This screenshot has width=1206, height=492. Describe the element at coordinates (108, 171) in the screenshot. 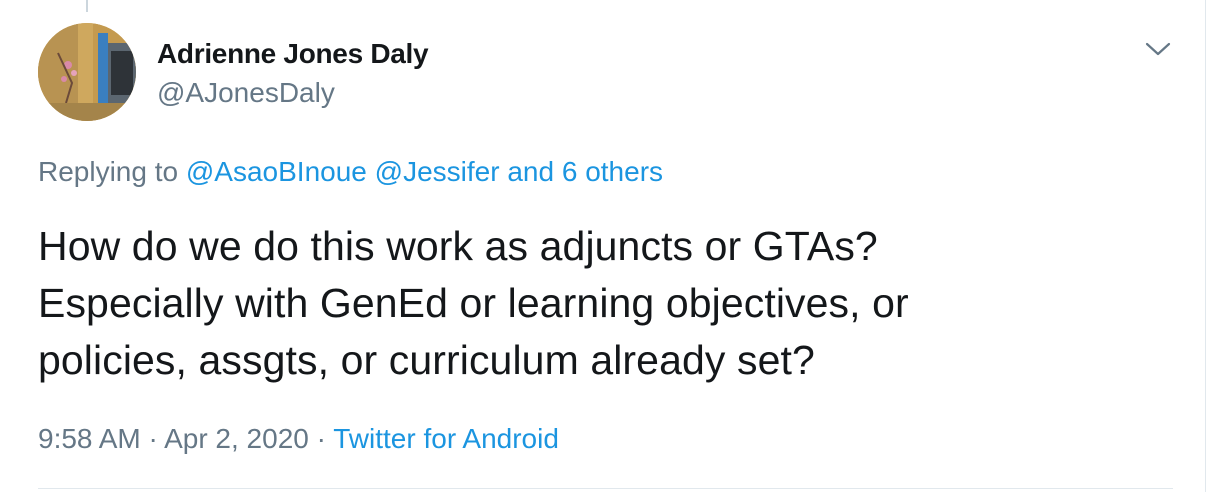

I see `replying-to-label: Replying to` at that location.